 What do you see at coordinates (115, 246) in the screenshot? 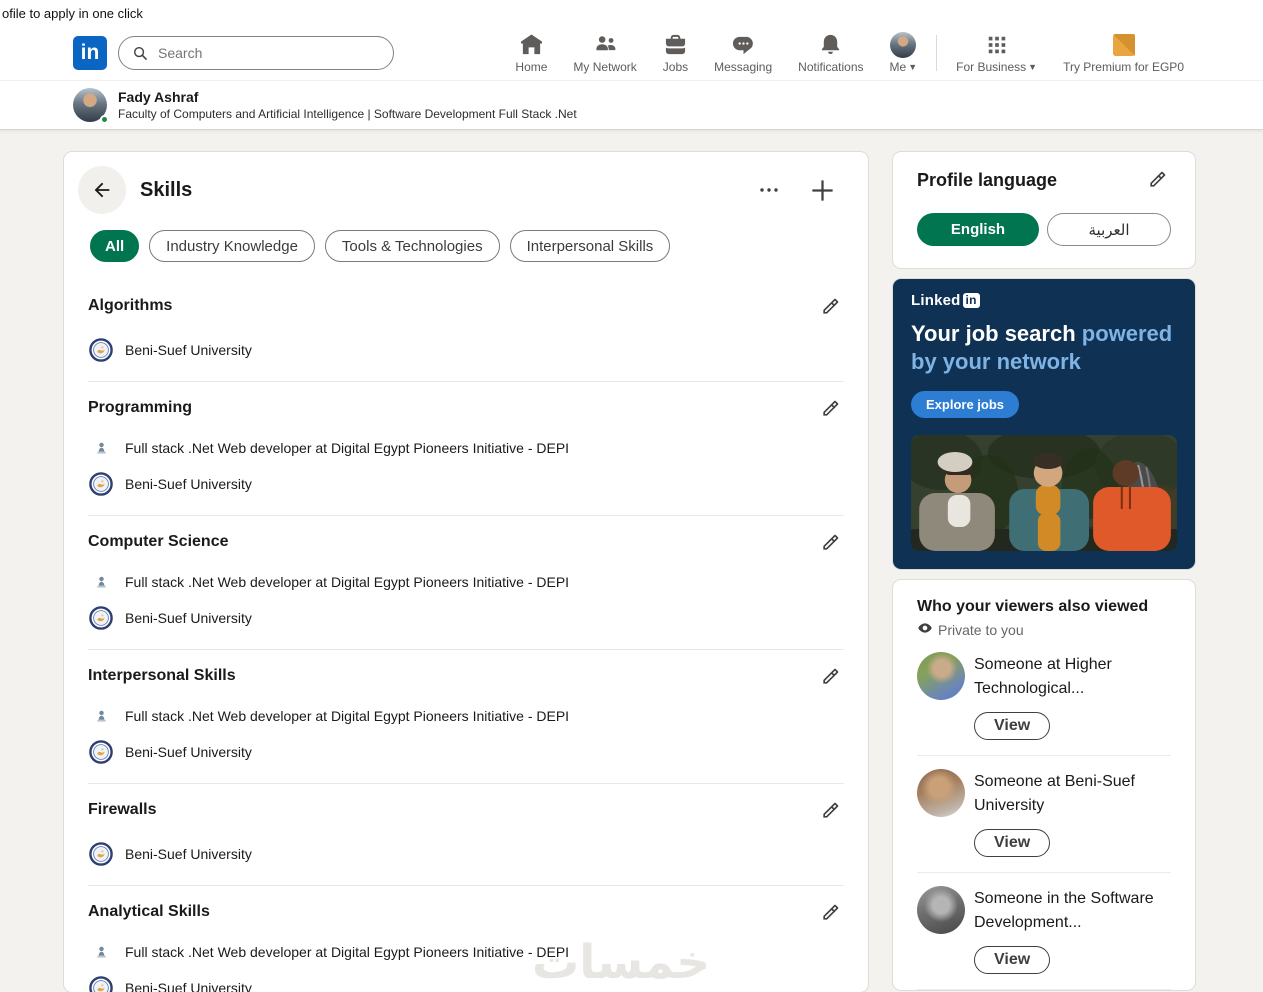
I see `filter-all: All` at bounding box center [115, 246].